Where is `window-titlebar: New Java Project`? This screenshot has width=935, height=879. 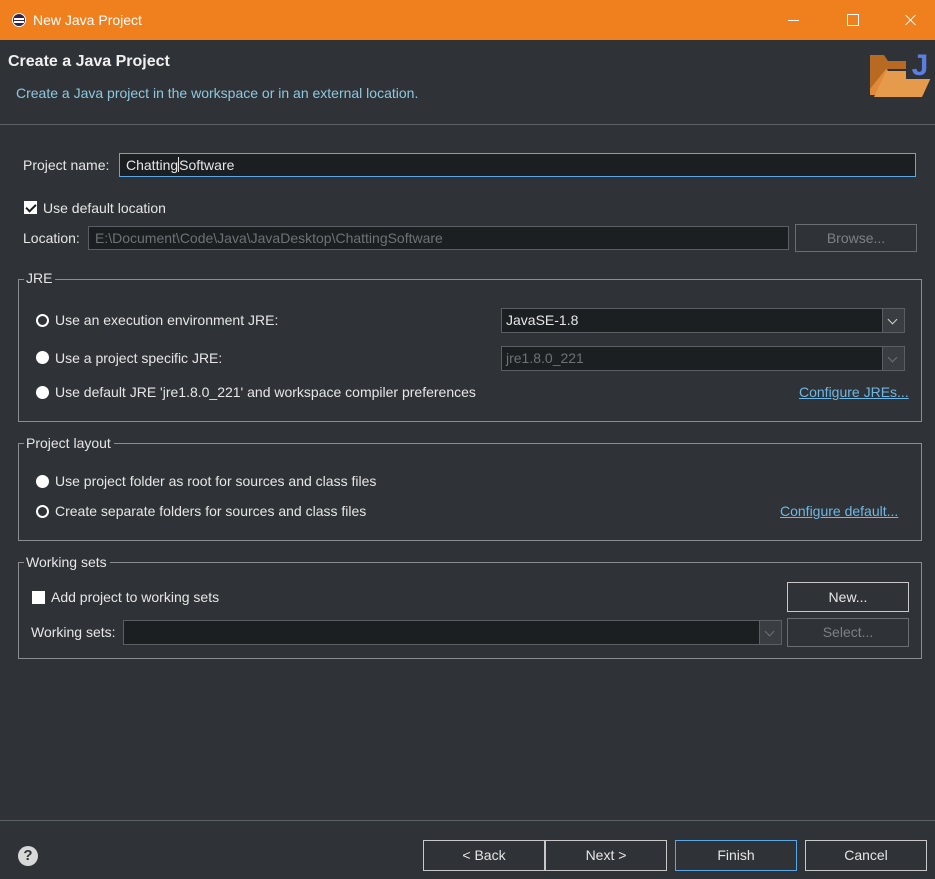
window-titlebar: New Java Project is located at coordinates (467, 20).